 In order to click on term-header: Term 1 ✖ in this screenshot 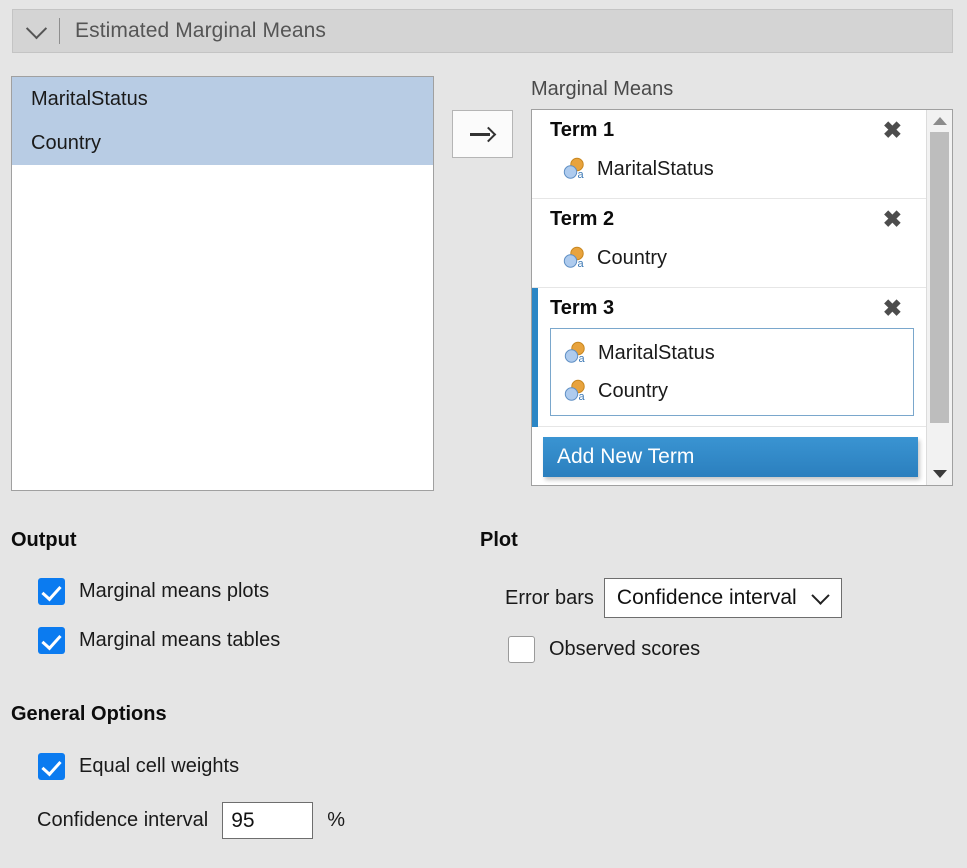, I will do `click(729, 130)`.